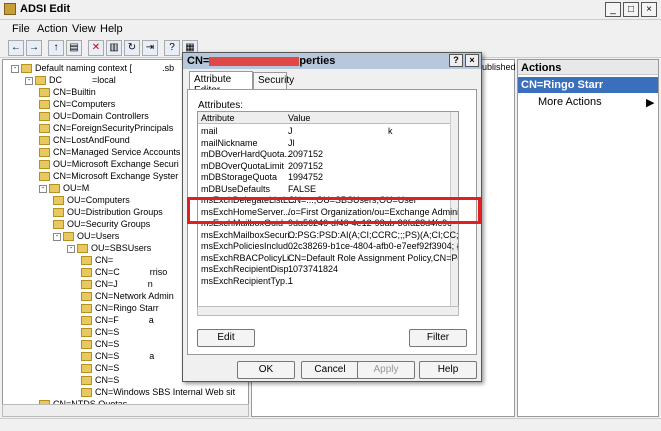  Describe the element at coordinates (317, 61) in the screenshot. I see `dialog-title-suffix: perties` at that location.